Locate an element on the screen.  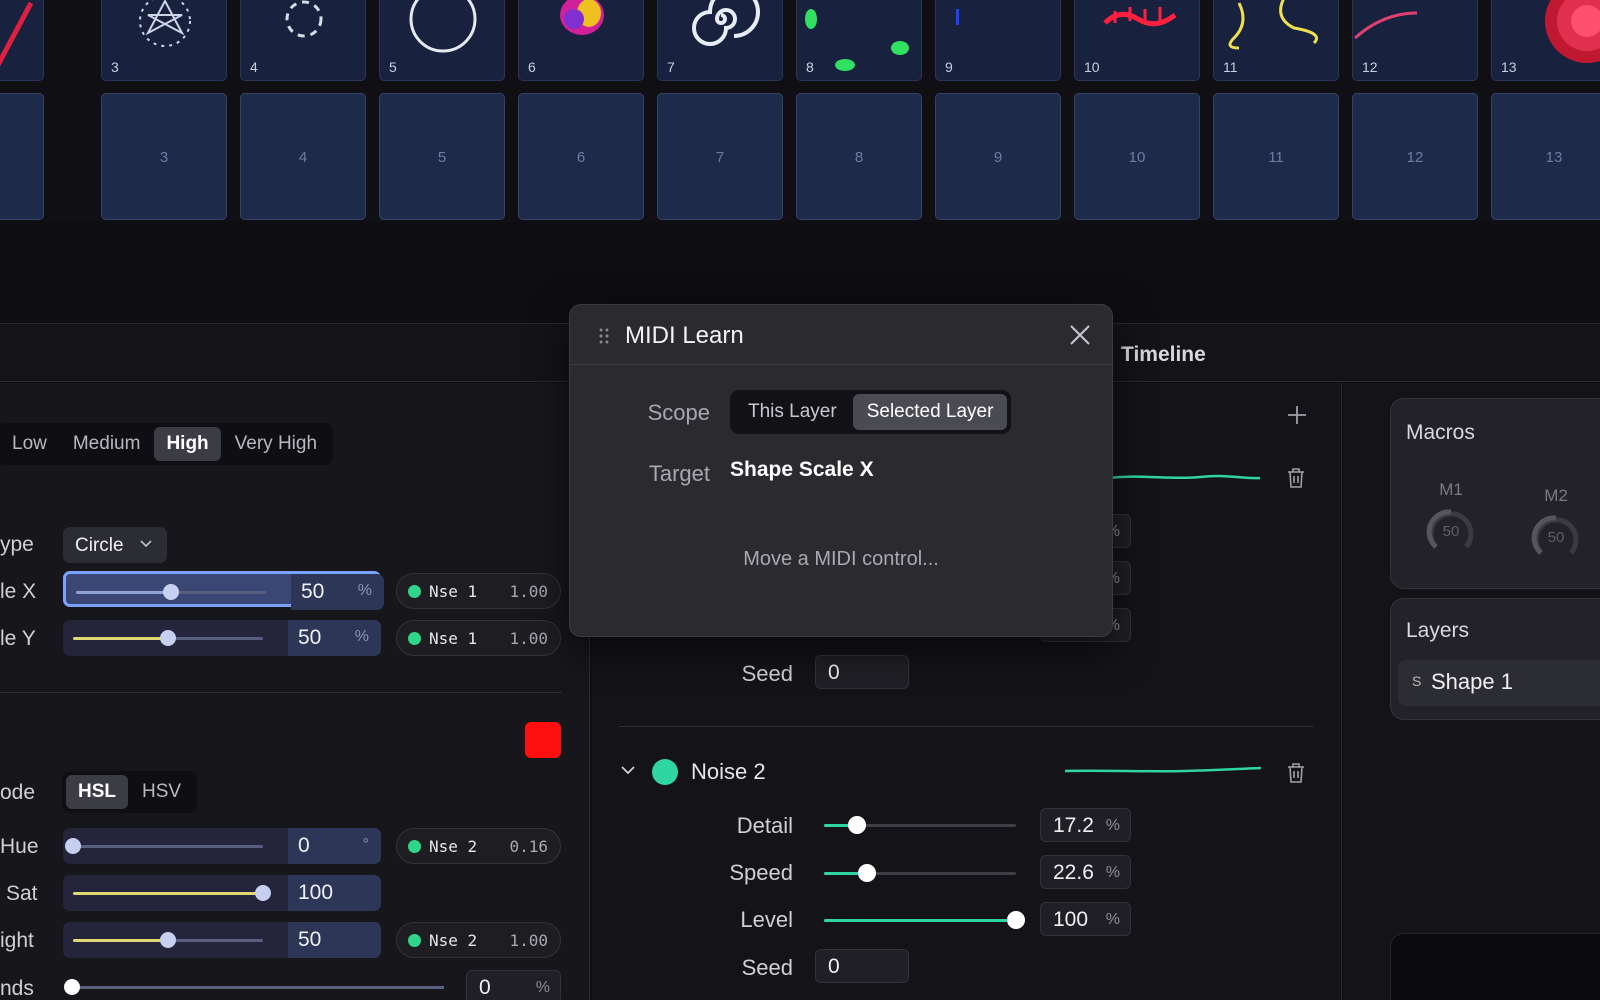
slider-value-field: 0 ° is located at coordinates (334, 846).